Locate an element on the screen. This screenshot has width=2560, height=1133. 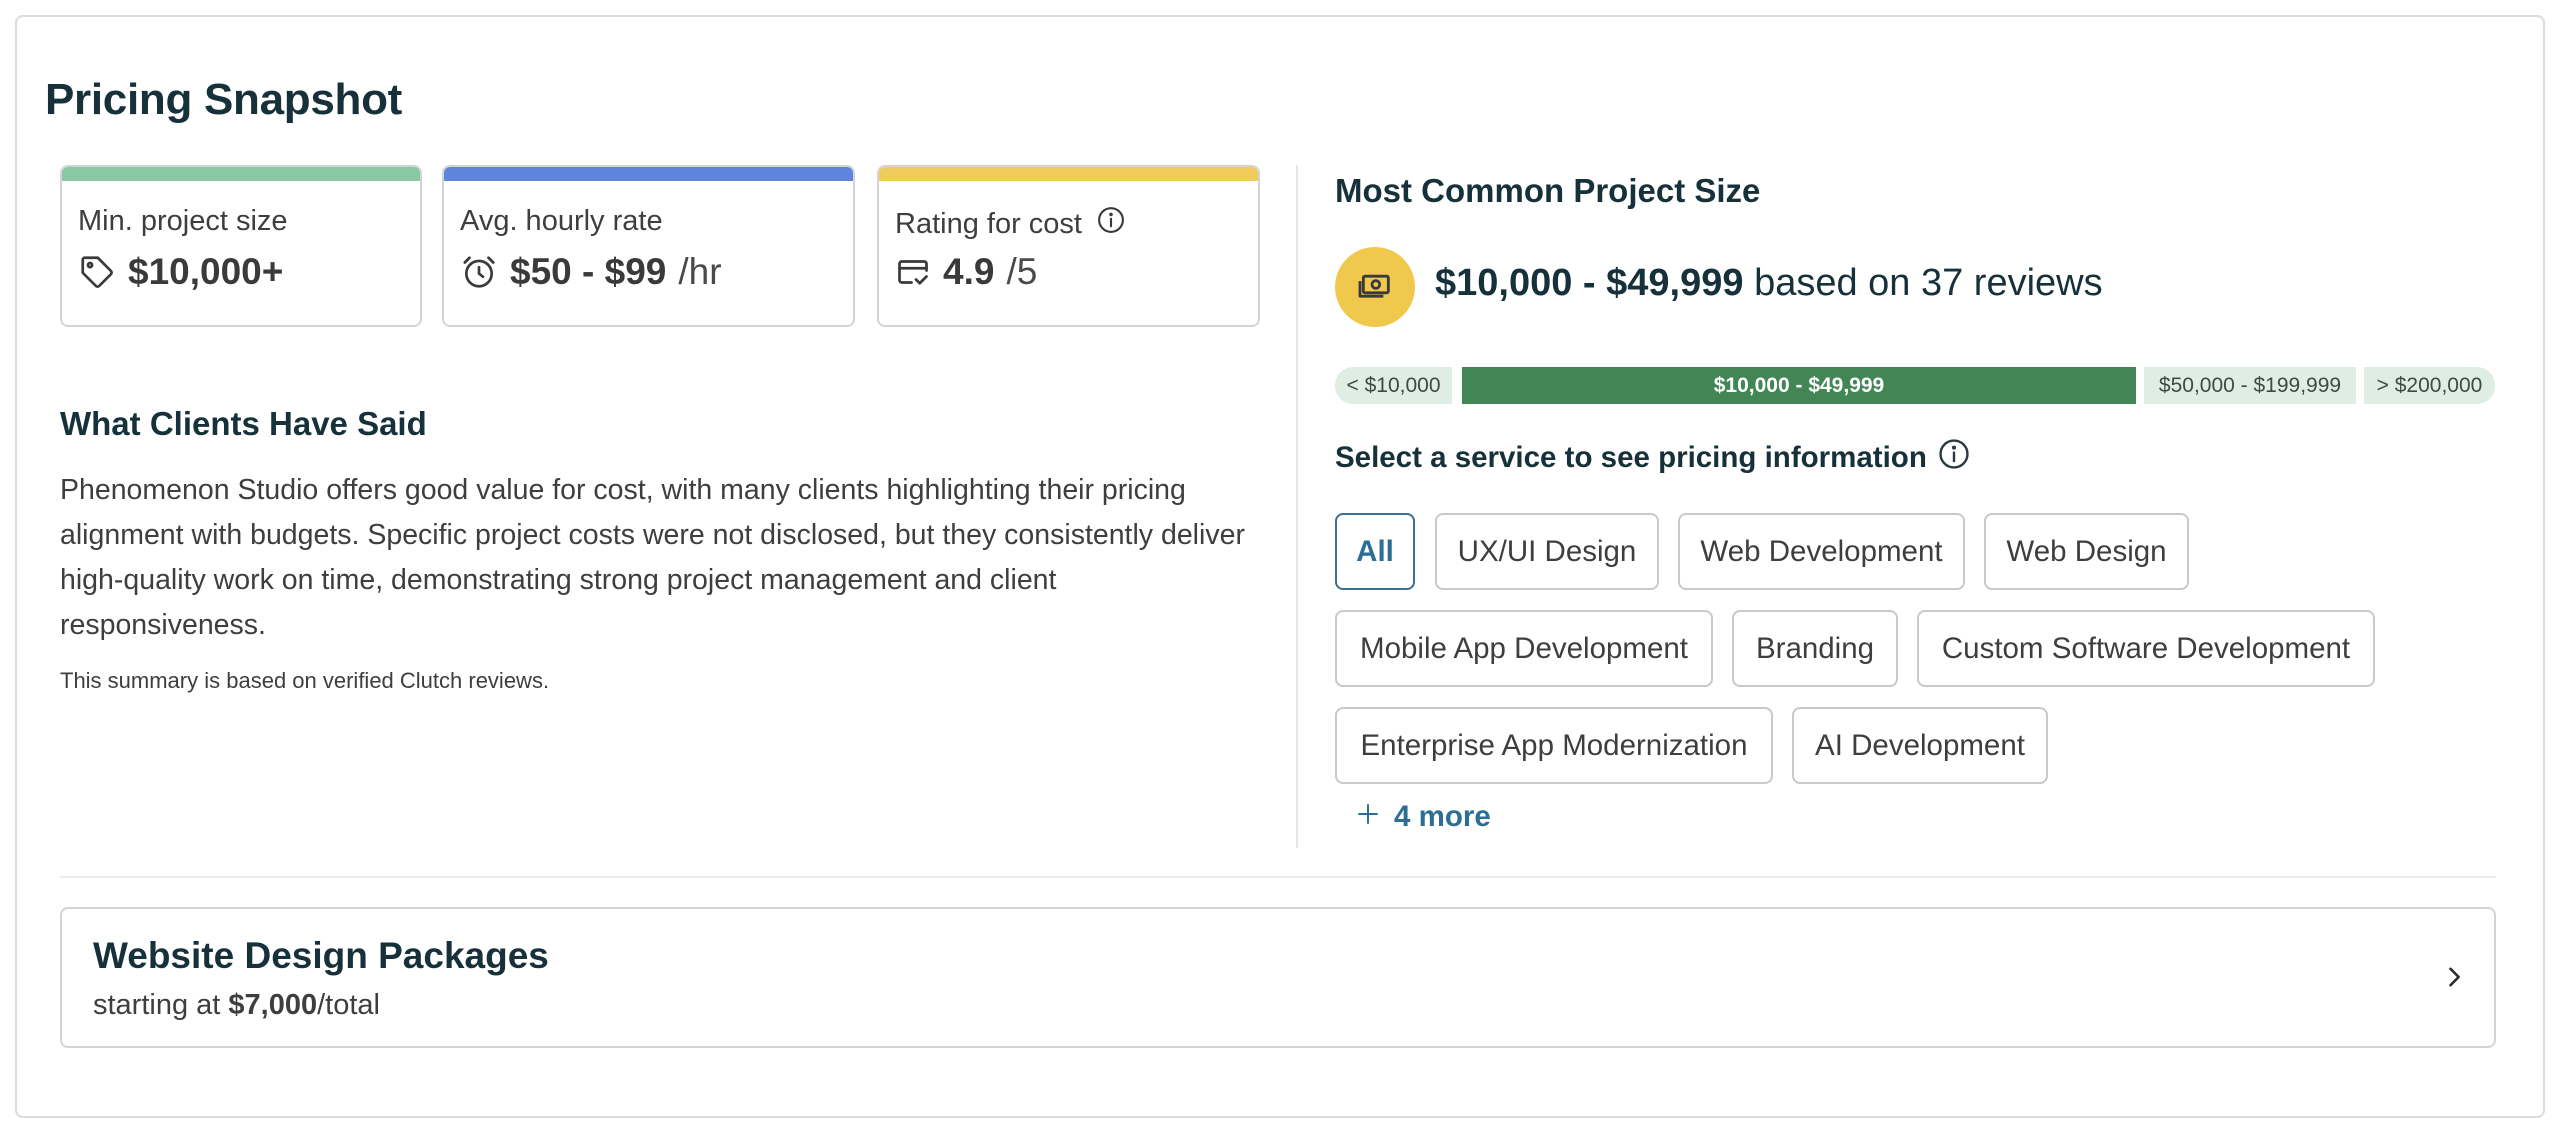
service-chip: AI Development is located at coordinates (1920, 745).